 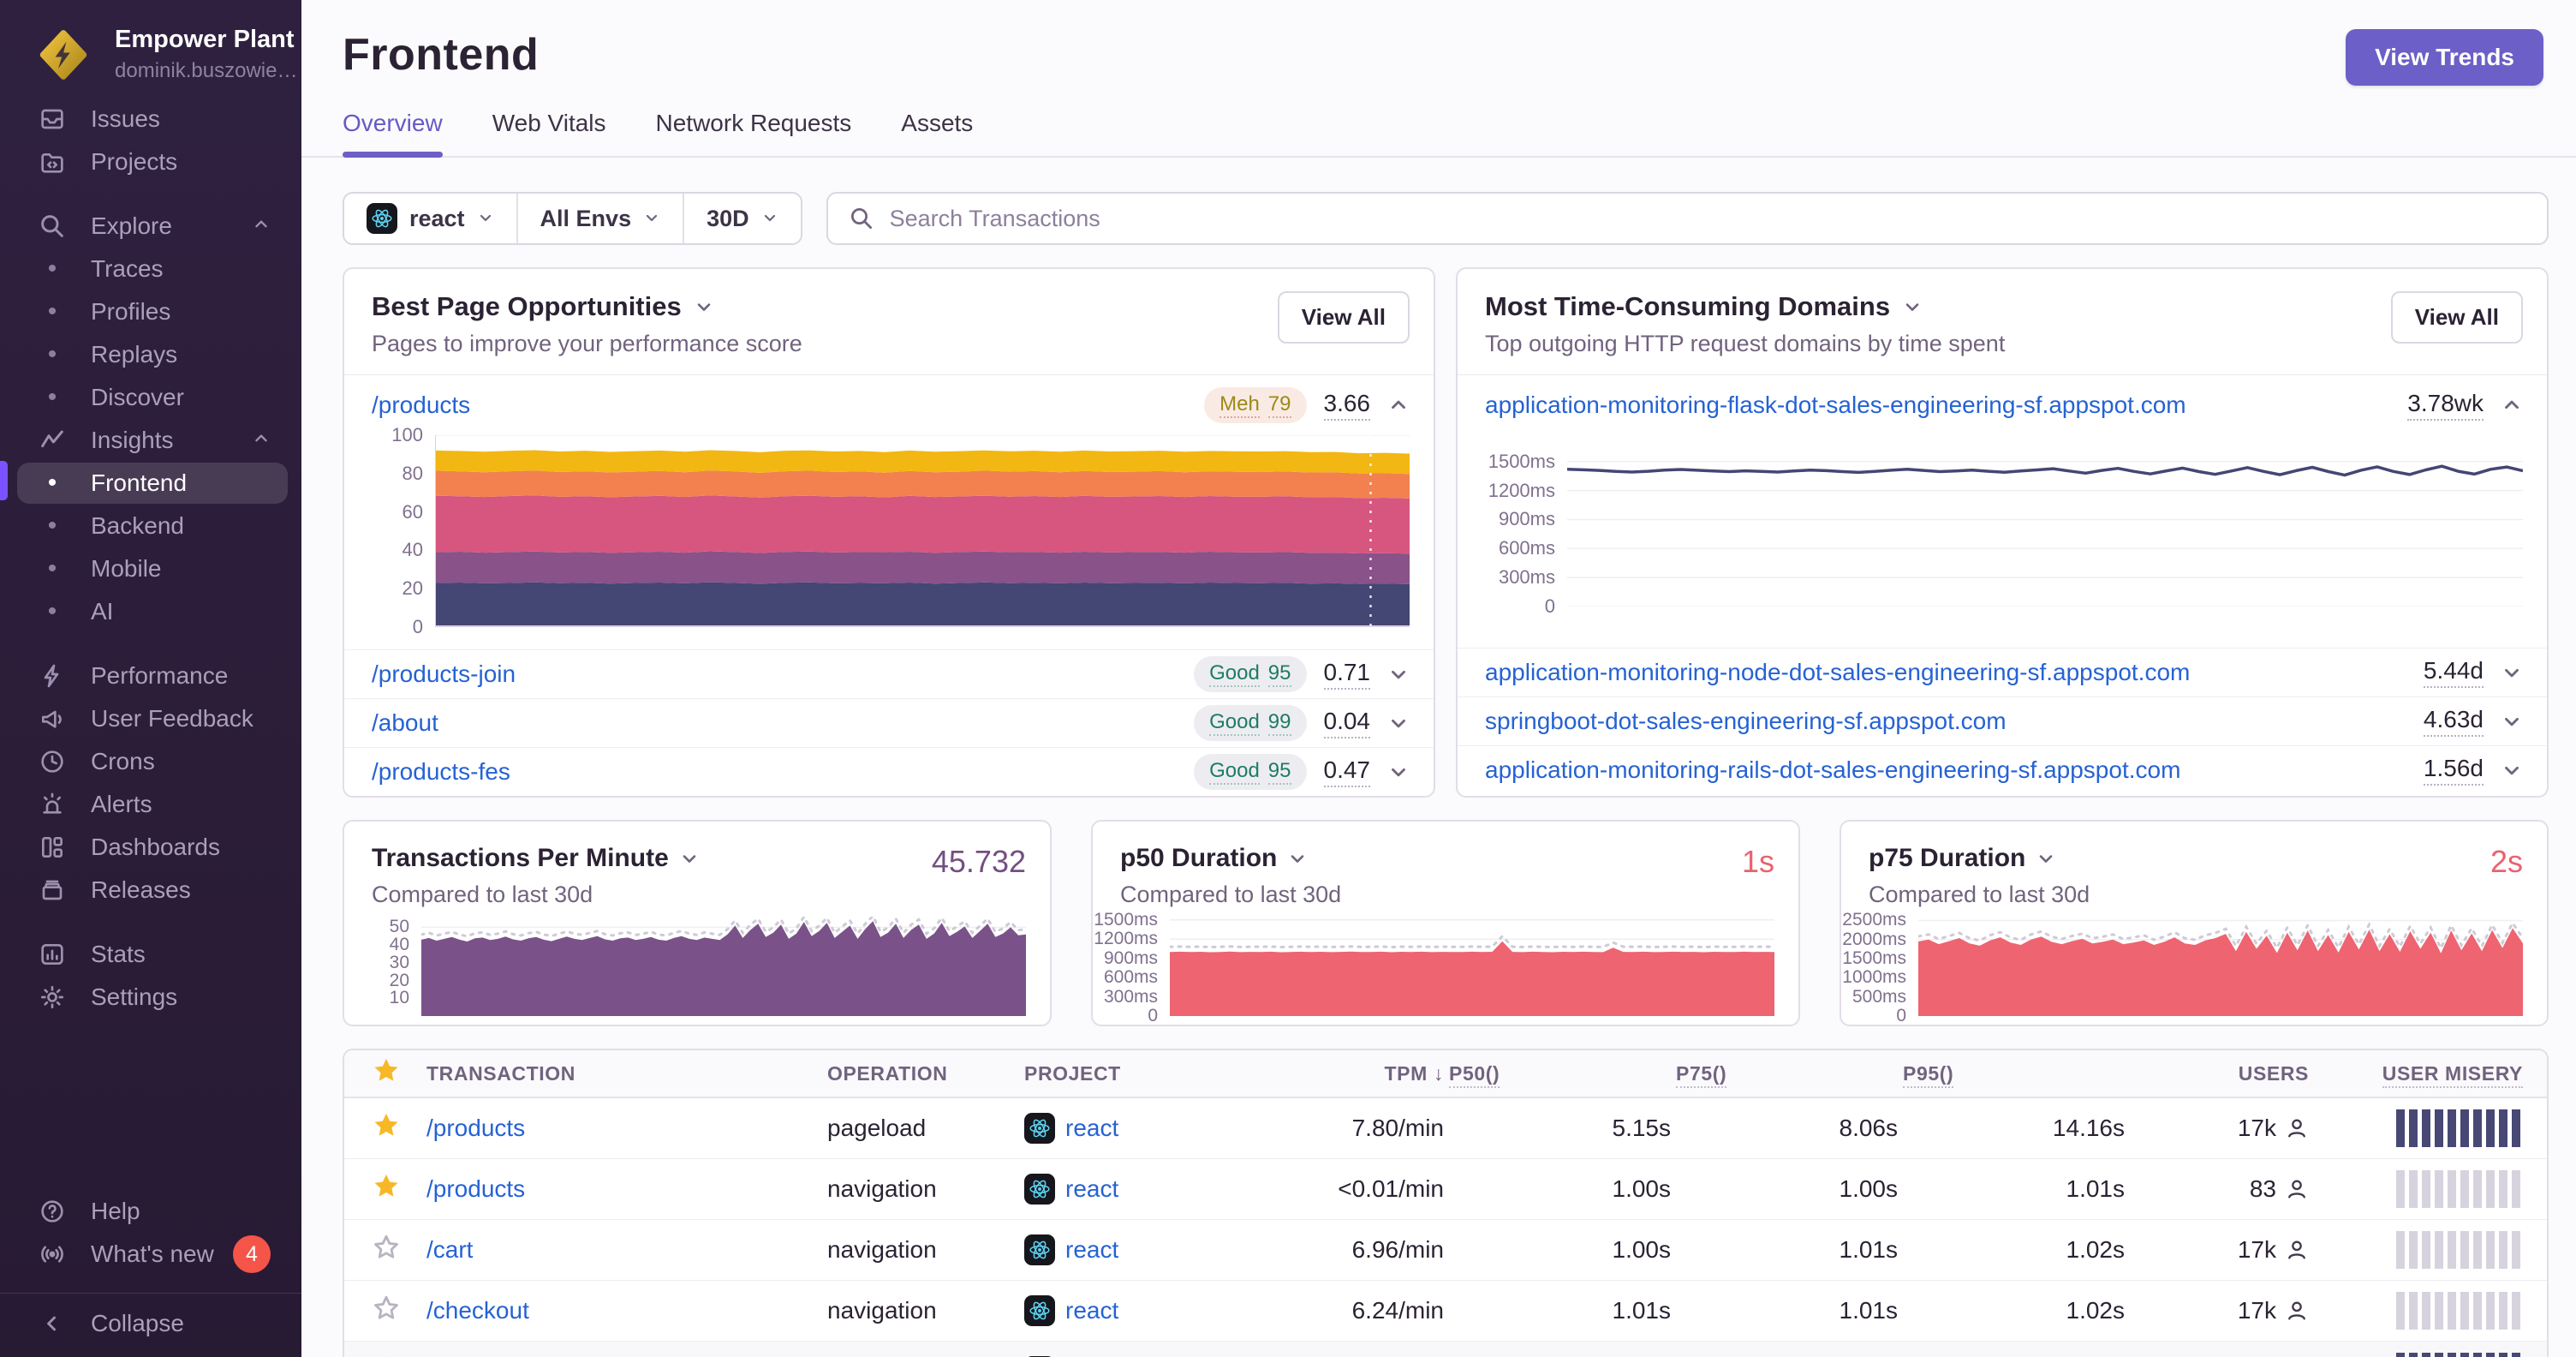 What do you see at coordinates (150, 398) in the screenshot?
I see `sidebar-item-discover: Discover` at bounding box center [150, 398].